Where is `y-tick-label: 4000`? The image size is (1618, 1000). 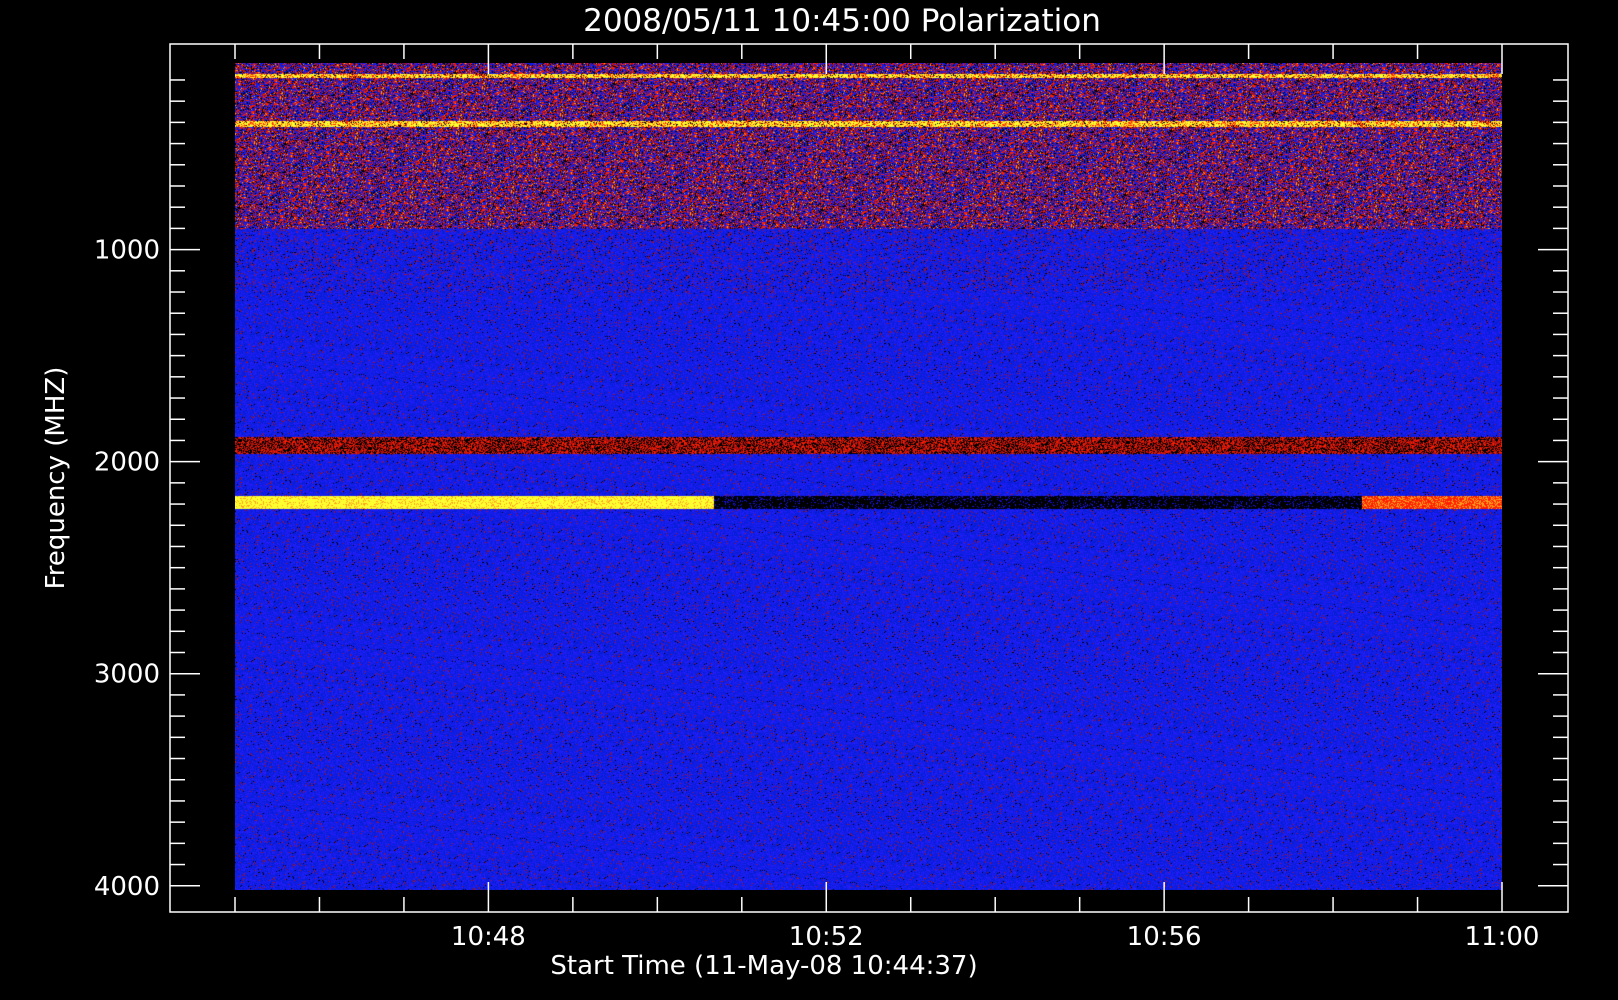
y-tick-label: 4000 is located at coordinates (127, 887).